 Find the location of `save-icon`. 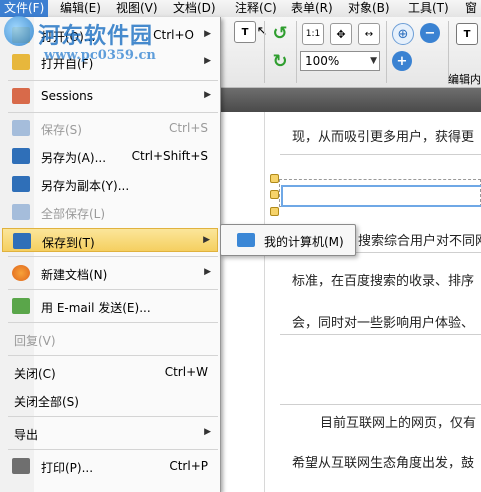

save-icon is located at coordinates (21, 128).